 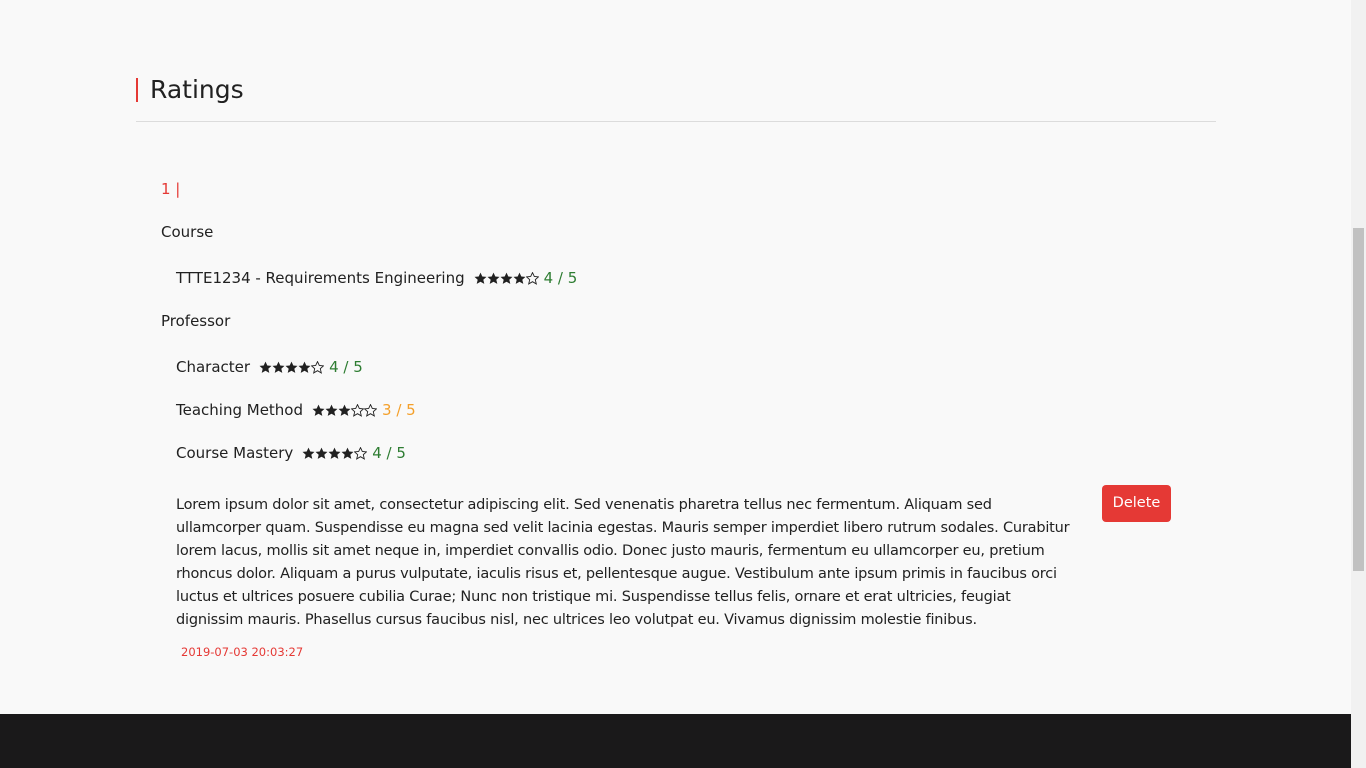 What do you see at coordinates (1358, 399) in the screenshot?
I see `scrollbar-thumb` at bounding box center [1358, 399].